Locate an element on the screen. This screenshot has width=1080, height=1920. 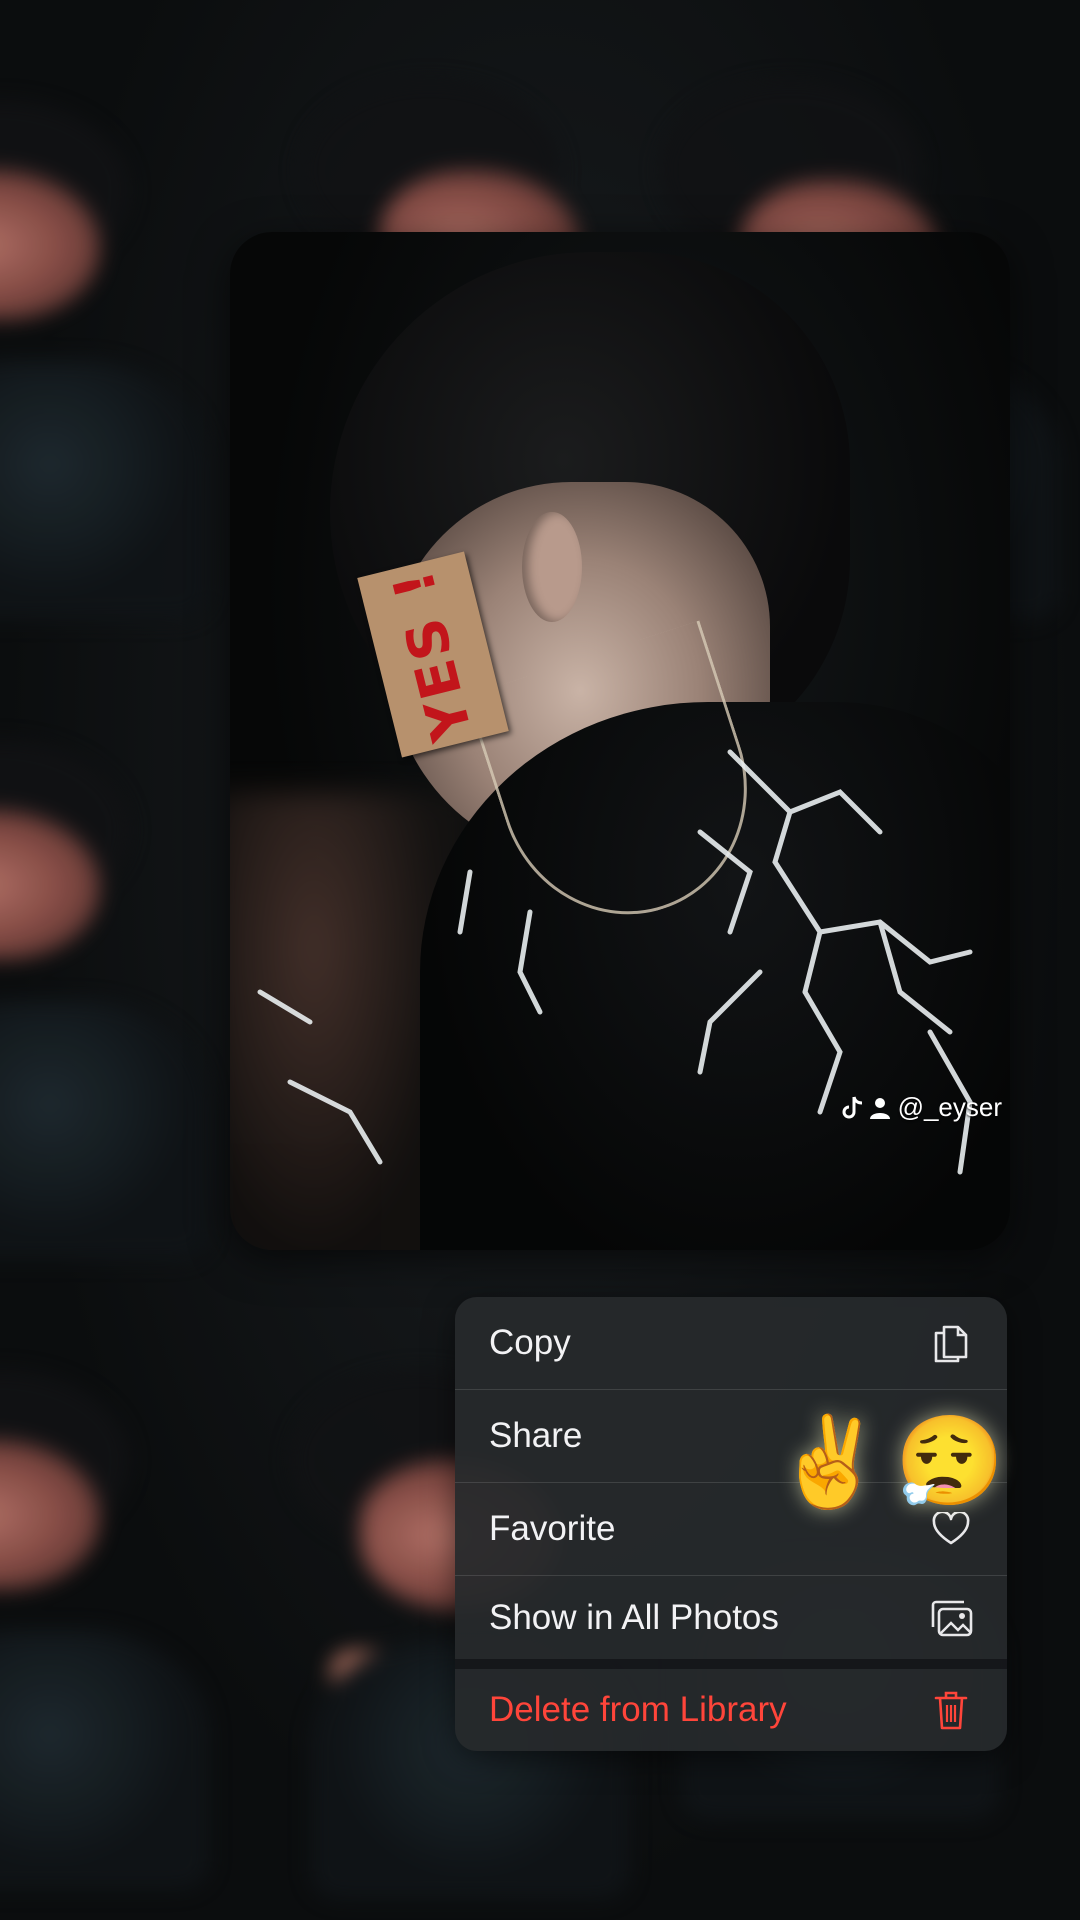
victory-hand-emoji: ✌️ is located at coordinates (830, 1461).